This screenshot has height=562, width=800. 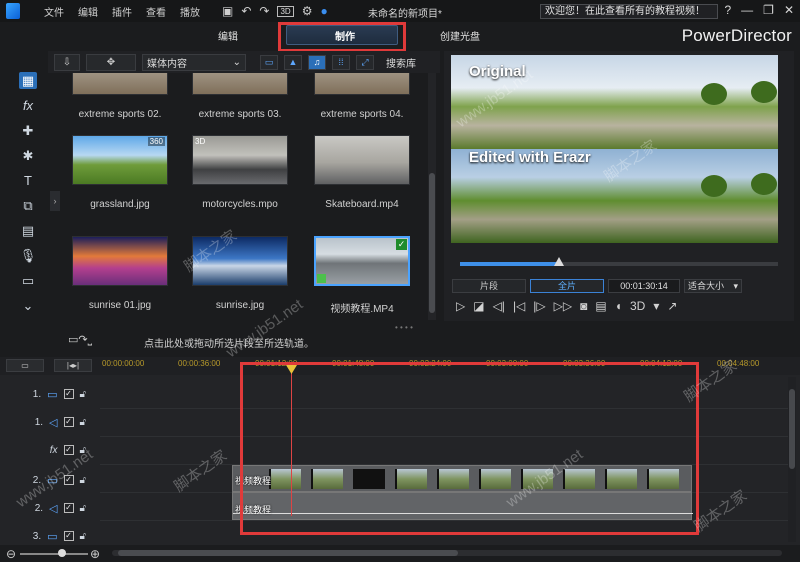 I want to click on fit-timeline-button: |◂▸|, so click(x=73, y=365).